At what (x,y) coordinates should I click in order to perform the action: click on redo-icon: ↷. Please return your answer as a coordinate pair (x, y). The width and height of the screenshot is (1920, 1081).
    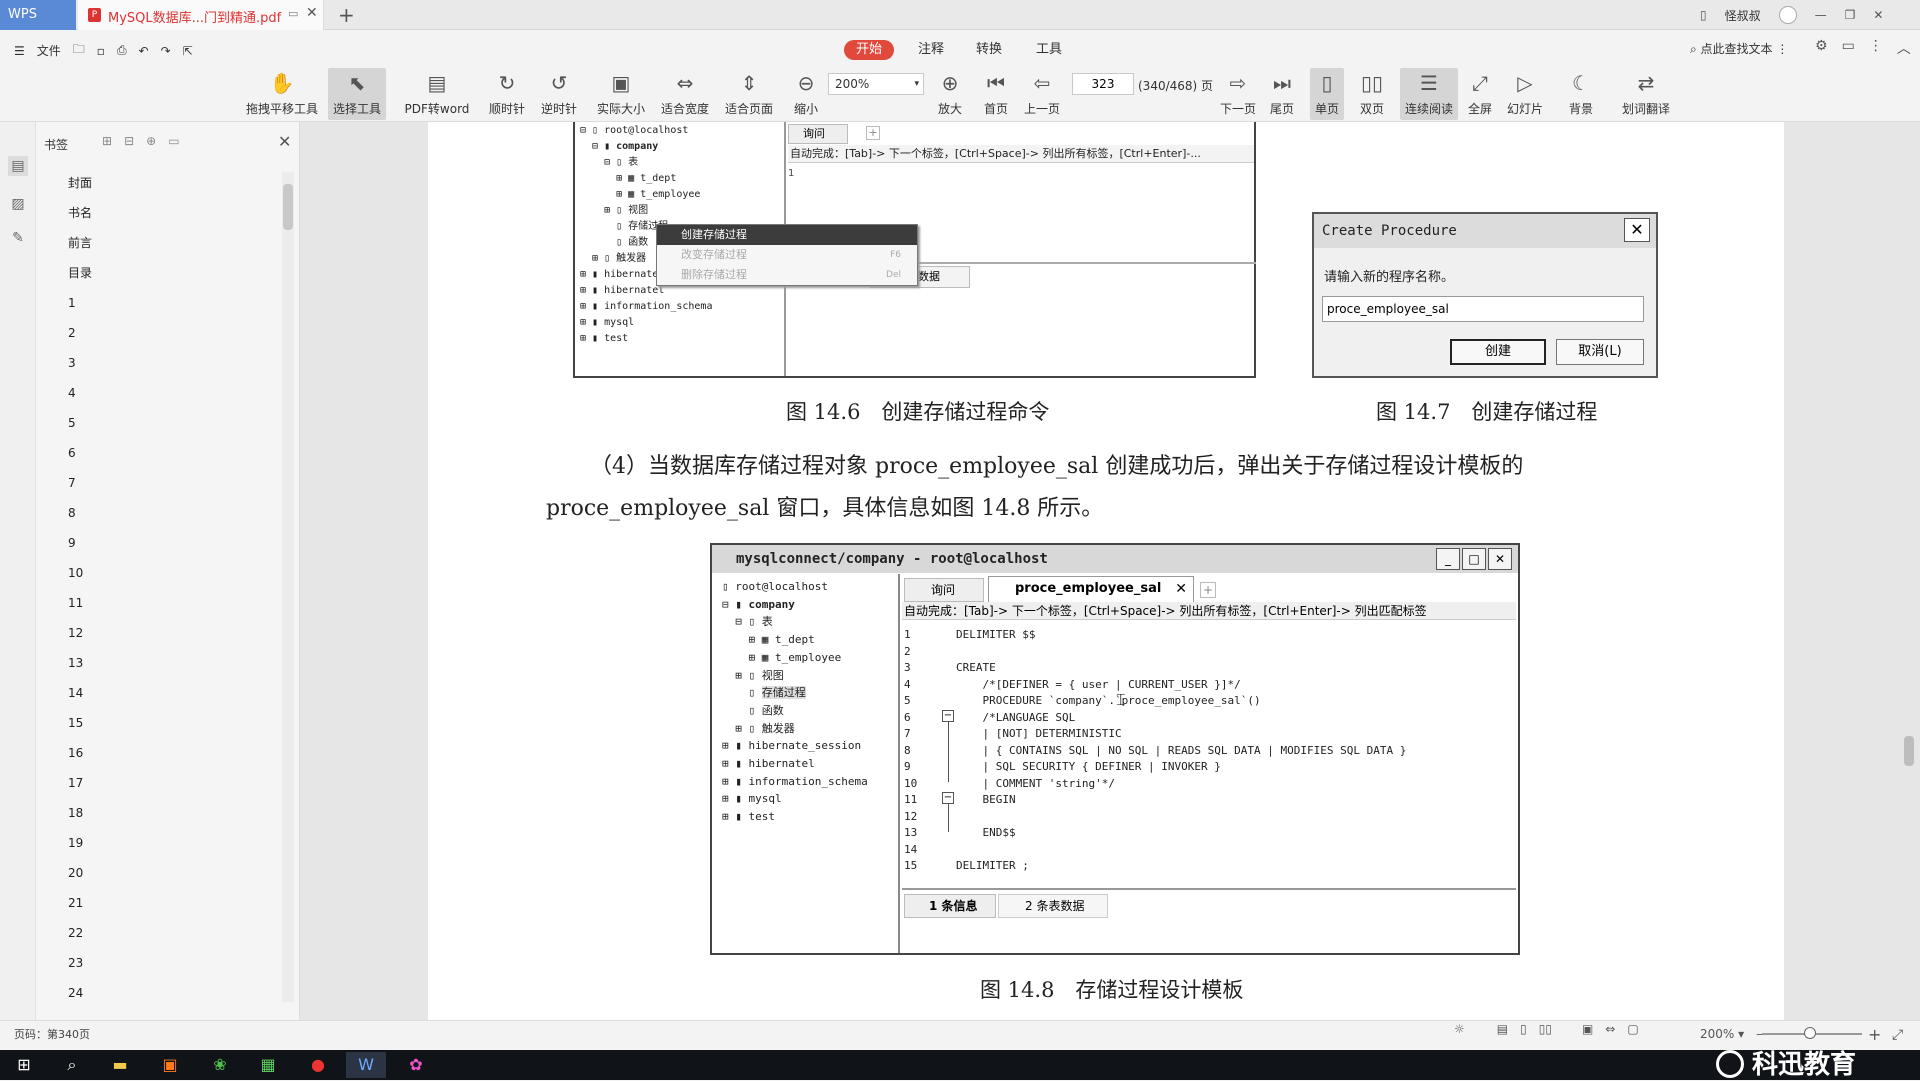
    Looking at the image, I should click on (166, 51).